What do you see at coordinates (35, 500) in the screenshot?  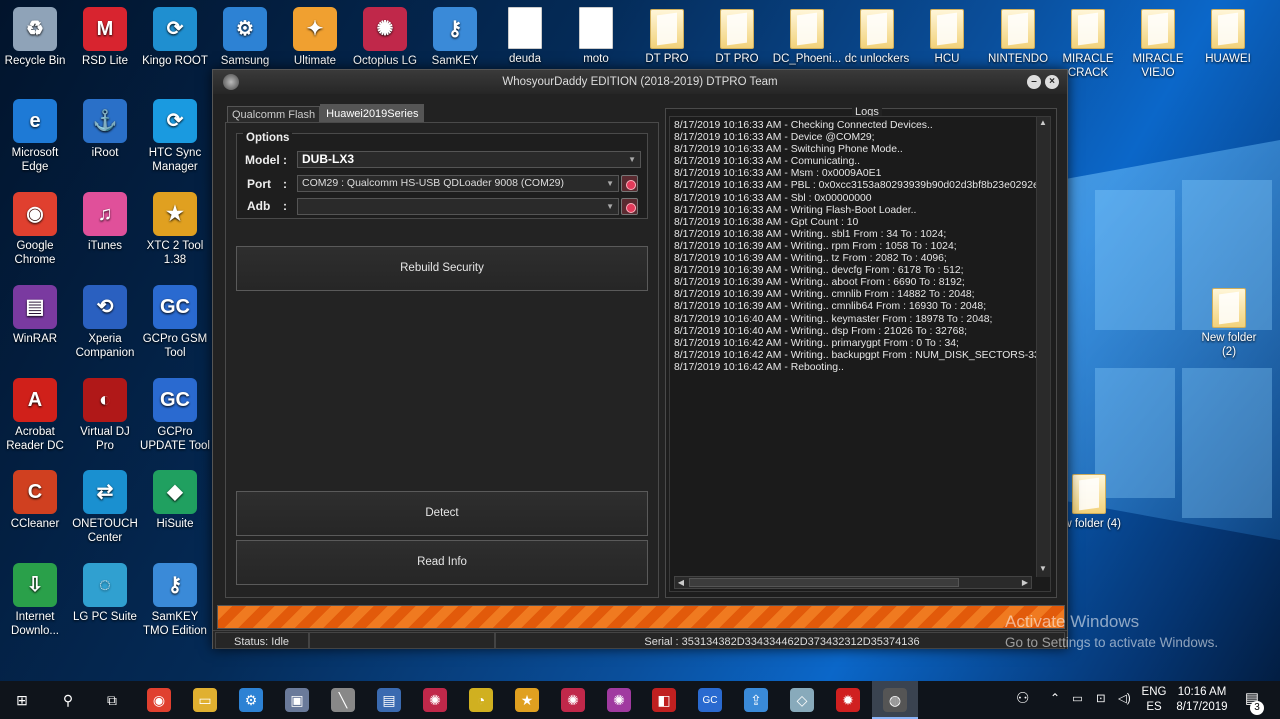 I see `desktop-icon: C CCleaner` at bounding box center [35, 500].